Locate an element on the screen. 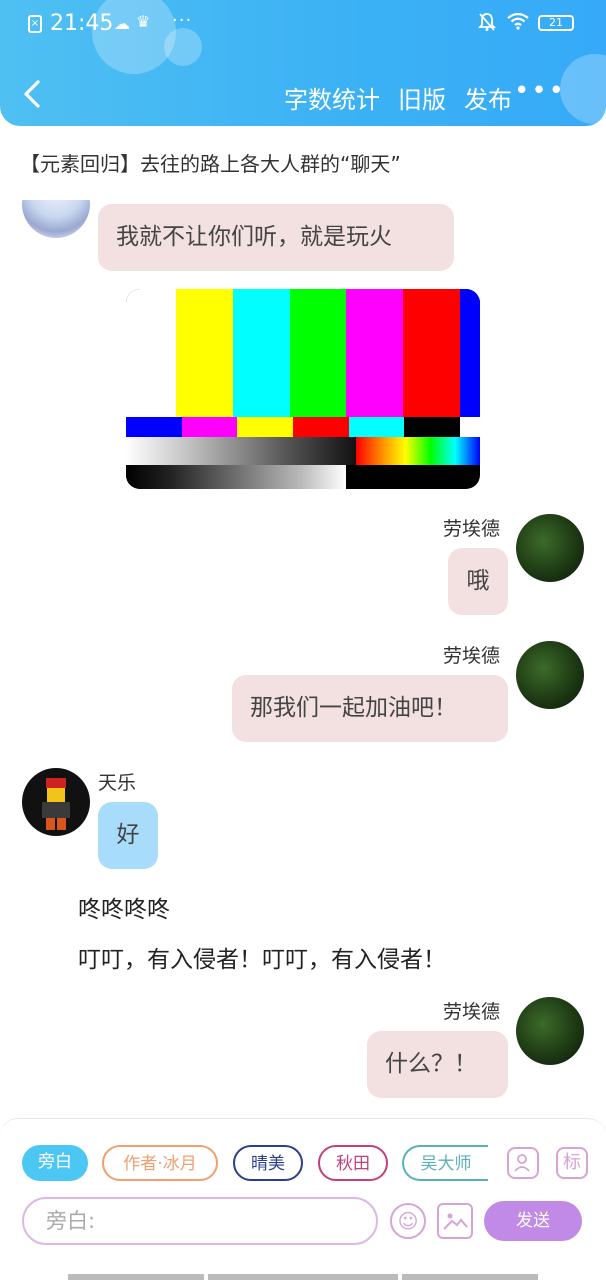  sender-name: 天乐 is located at coordinates (117, 783).